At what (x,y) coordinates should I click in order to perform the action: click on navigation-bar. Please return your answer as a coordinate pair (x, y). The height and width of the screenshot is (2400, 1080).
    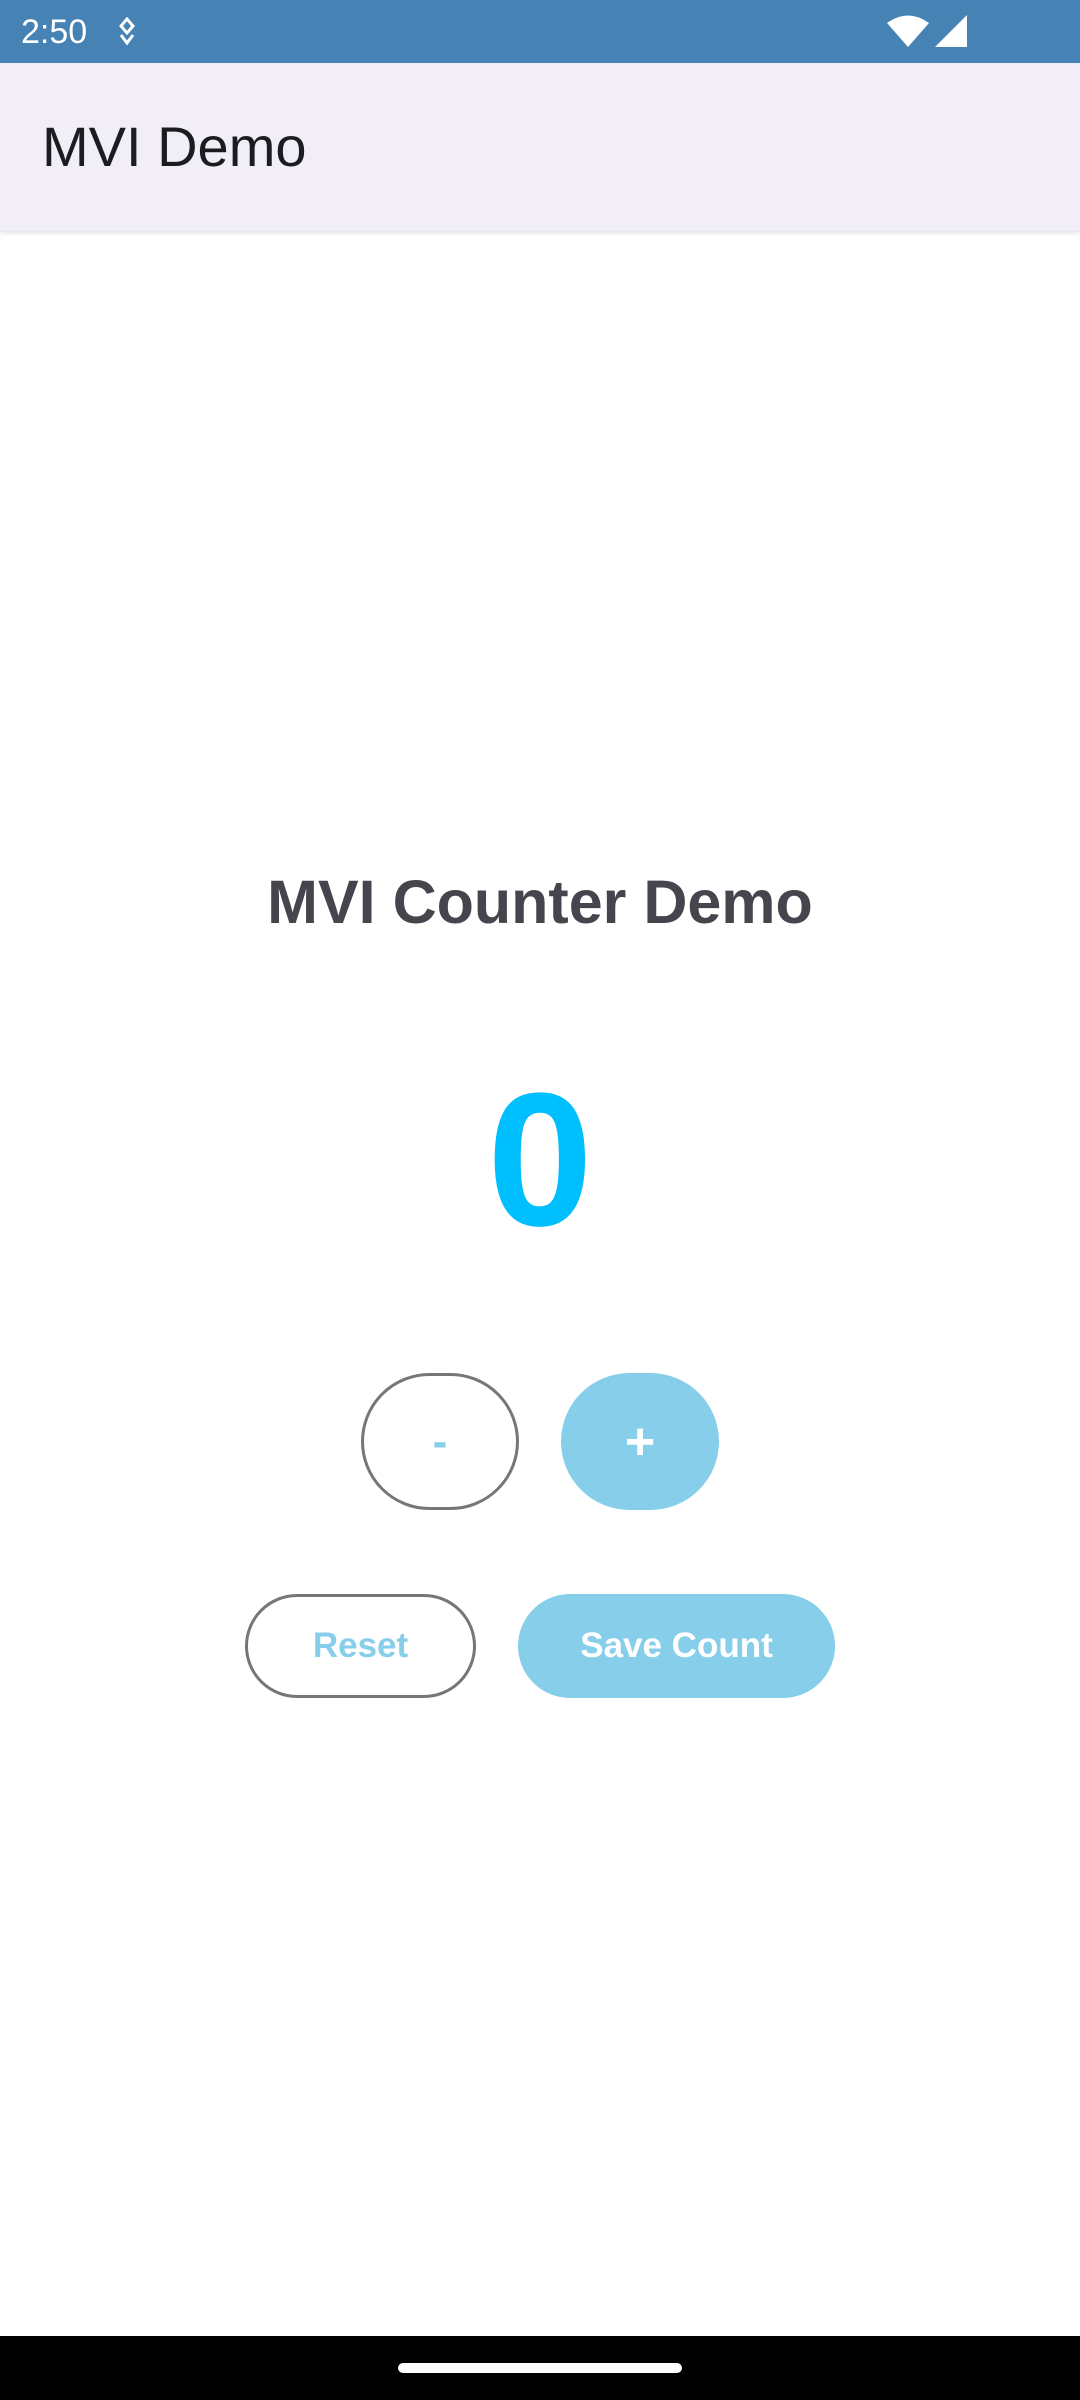
    Looking at the image, I should click on (540, 2368).